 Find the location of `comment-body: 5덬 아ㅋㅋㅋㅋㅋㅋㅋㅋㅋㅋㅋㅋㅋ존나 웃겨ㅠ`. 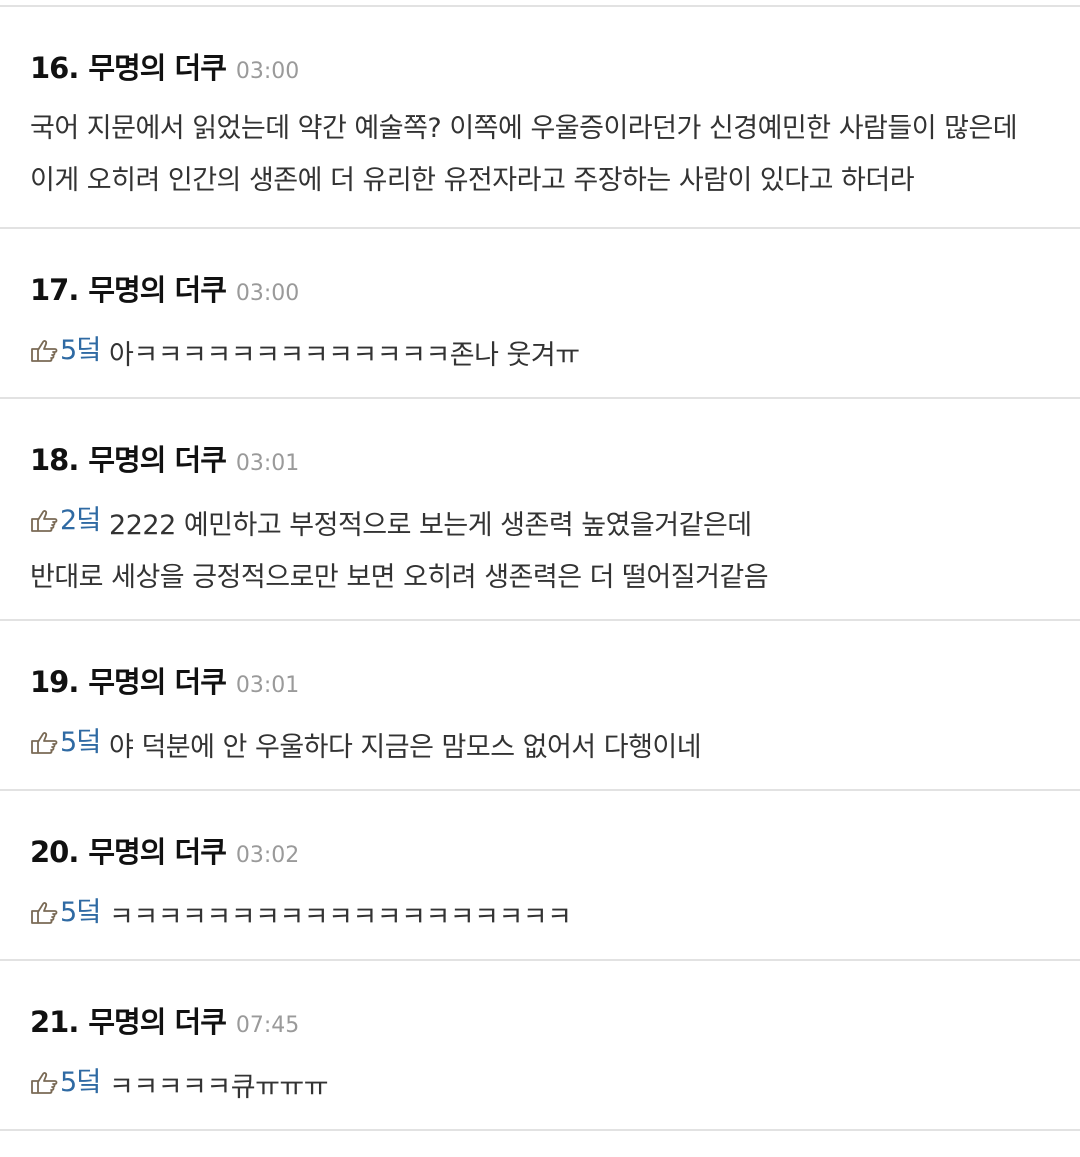

comment-body: 5덬 아ㅋㅋㅋㅋㅋㅋㅋㅋㅋㅋㅋㅋㅋ존나 웃겨ㅠ is located at coordinates (540, 353).